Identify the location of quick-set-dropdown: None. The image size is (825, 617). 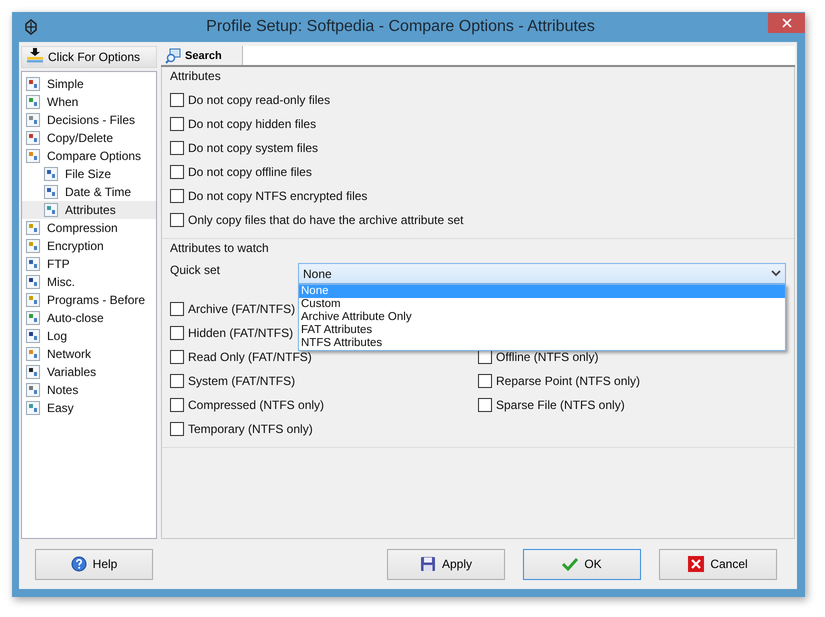
(542, 273).